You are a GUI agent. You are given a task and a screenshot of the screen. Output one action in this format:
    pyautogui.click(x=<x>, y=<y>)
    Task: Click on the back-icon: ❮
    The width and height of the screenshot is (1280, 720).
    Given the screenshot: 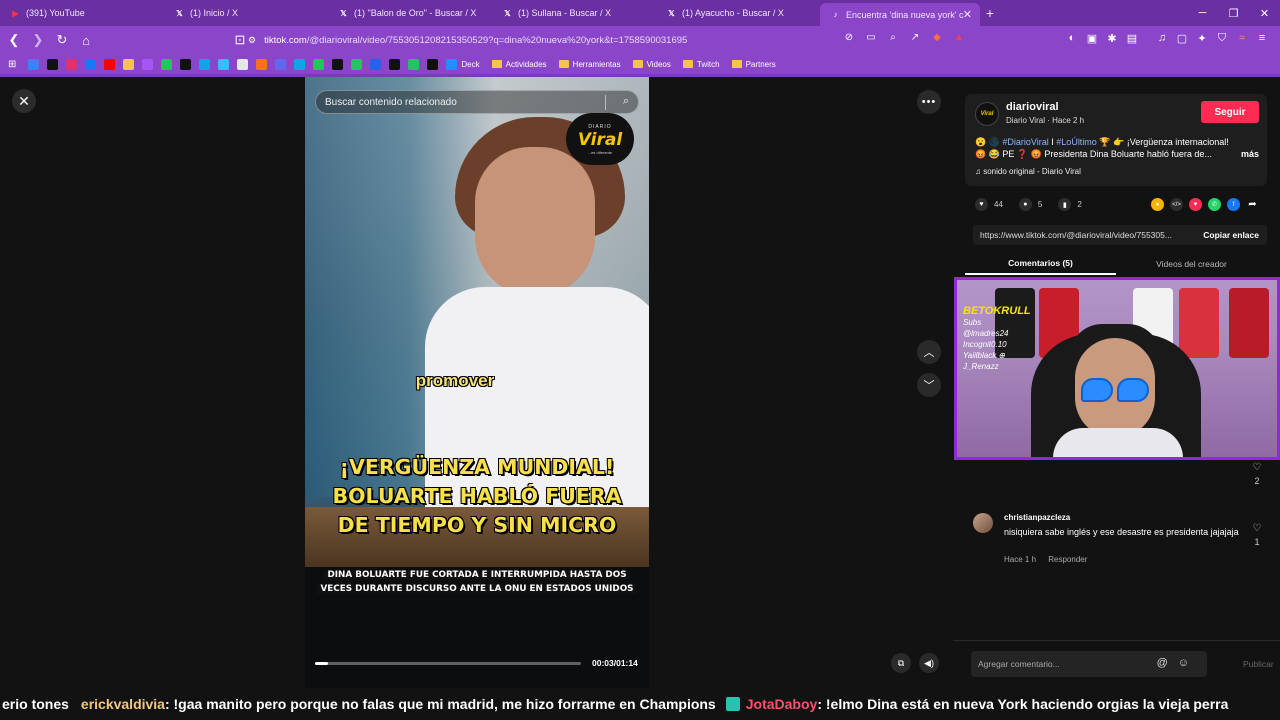 What is the action you would take?
    pyautogui.click(x=14, y=40)
    